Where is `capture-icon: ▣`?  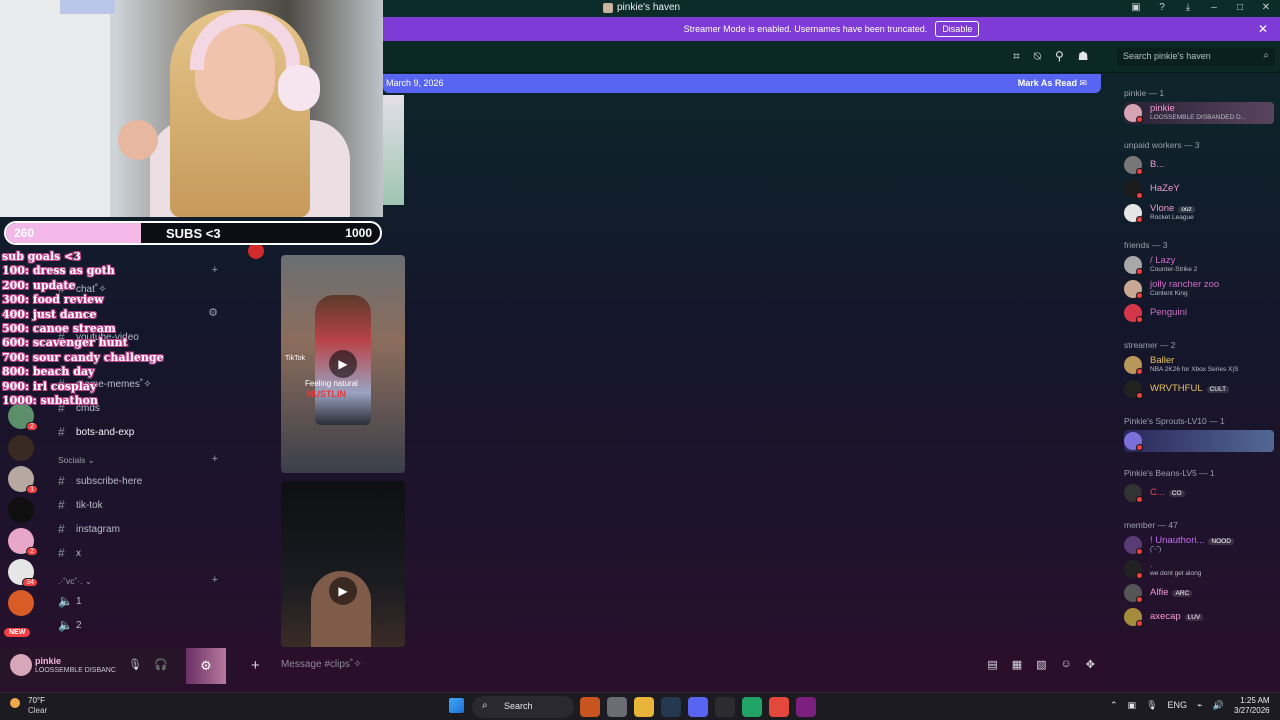 capture-icon: ▣ is located at coordinates (1136, 7).